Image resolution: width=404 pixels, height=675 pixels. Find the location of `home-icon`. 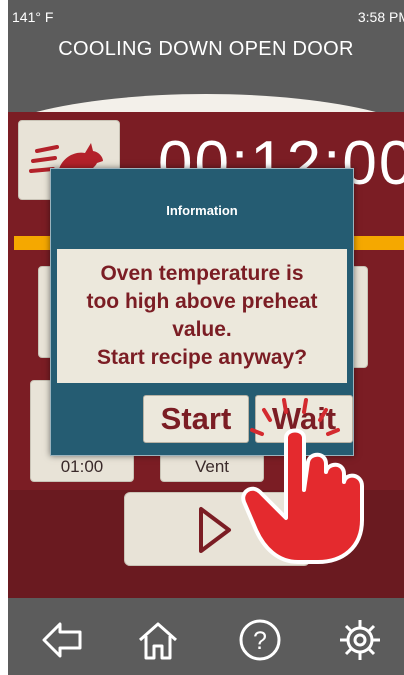

home-icon is located at coordinates (158, 640).